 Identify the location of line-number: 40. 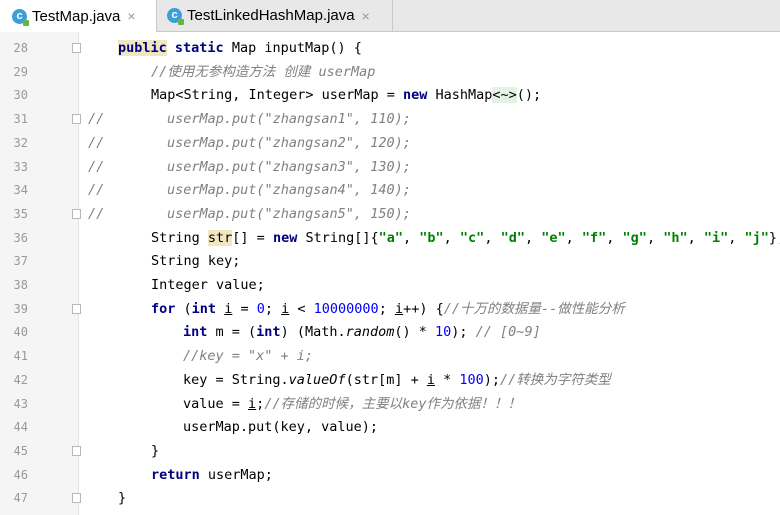
(20, 332).